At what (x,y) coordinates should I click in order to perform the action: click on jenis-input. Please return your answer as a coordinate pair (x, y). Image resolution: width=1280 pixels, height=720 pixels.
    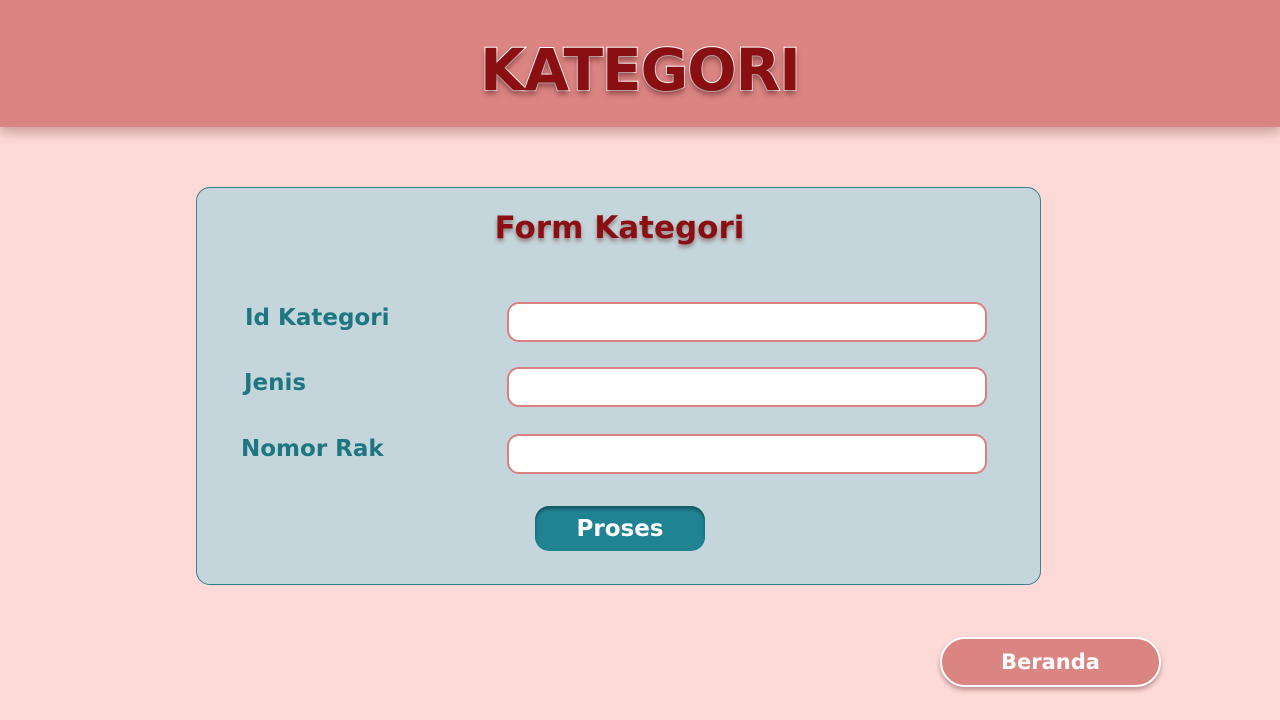
    Looking at the image, I should click on (747, 387).